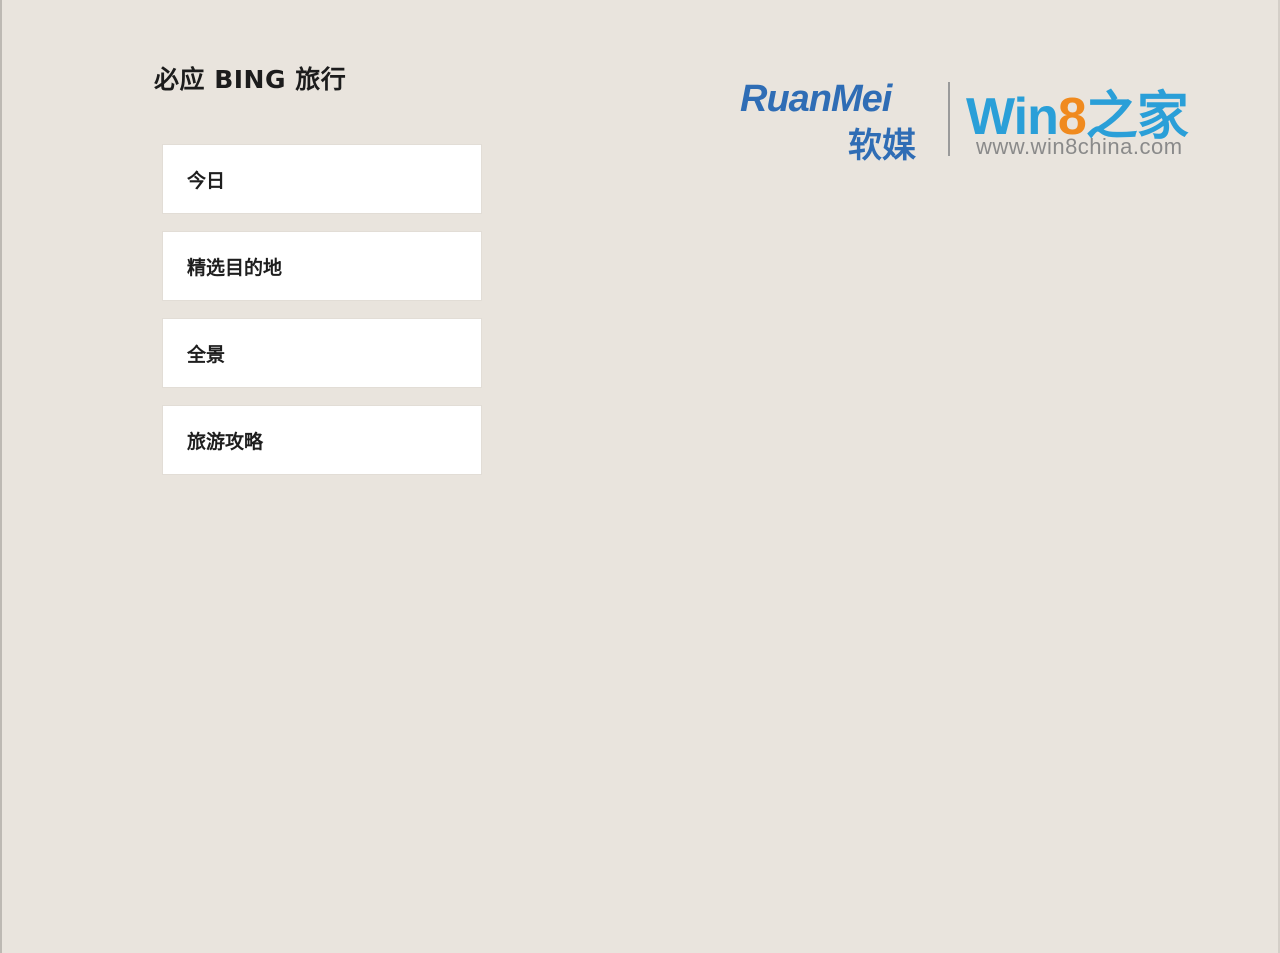  Describe the element at coordinates (1079, 146) in the screenshot. I see `watermark-url: www.win8china.com` at that location.